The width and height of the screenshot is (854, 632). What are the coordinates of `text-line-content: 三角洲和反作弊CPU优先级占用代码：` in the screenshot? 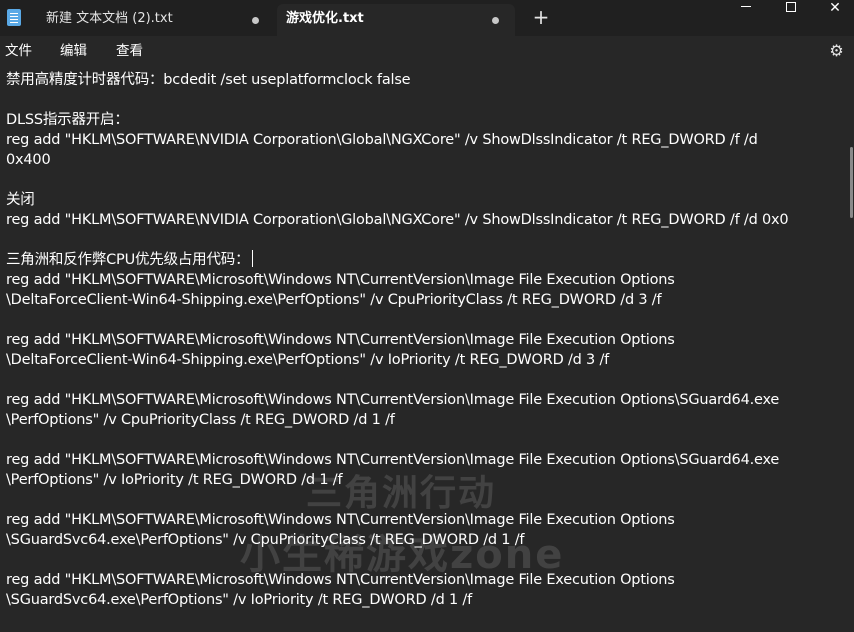 It's located at (128, 260).